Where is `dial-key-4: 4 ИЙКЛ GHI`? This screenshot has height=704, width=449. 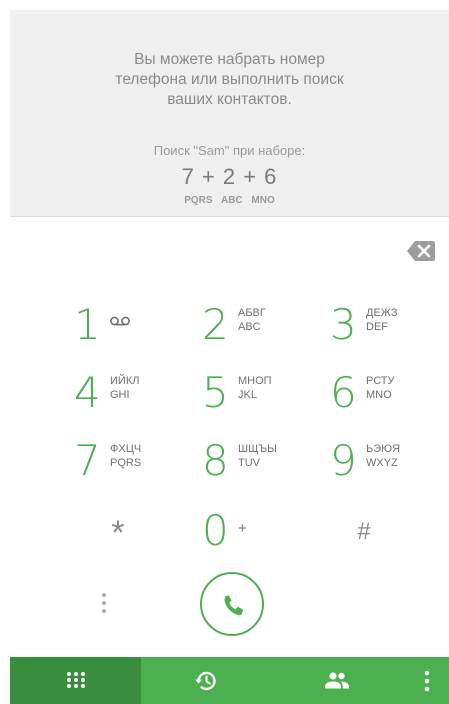
dial-key-4: 4 ИЙКЛ GHI is located at coordinates (129, 398).